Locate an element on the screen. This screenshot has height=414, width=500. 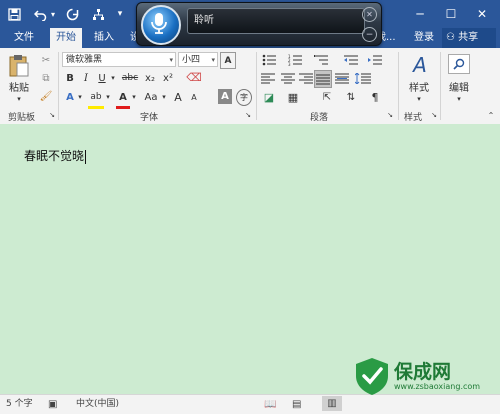
chinese-layout-icon: ⇱ is located at coordinates (327, 97).